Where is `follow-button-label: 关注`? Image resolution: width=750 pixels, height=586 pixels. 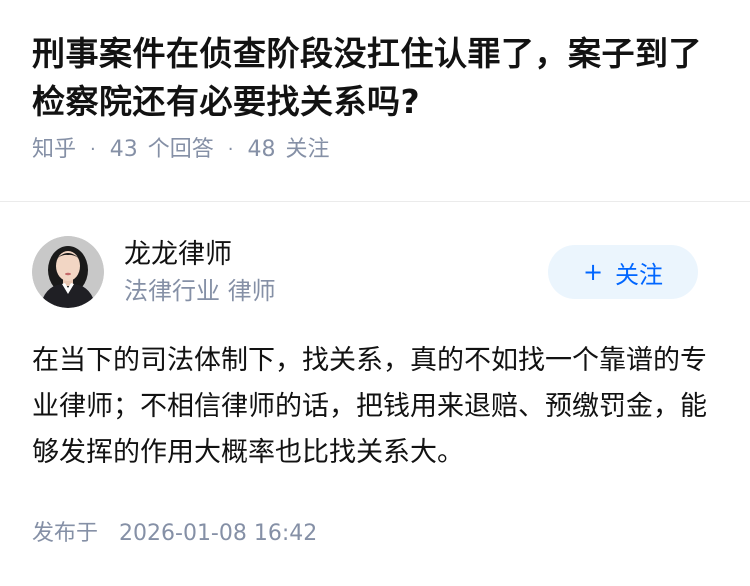 follow-button-label: 关注 is located at coordinates (639, 274).